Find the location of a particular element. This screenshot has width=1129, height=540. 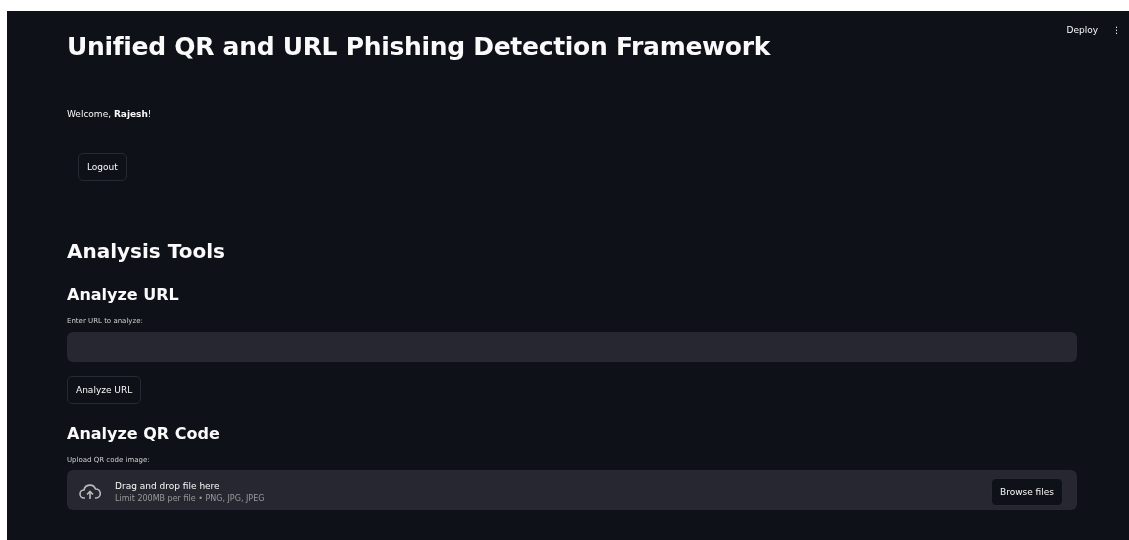

drop-title: Drag and drop file here is located at coordinates (168, 486).